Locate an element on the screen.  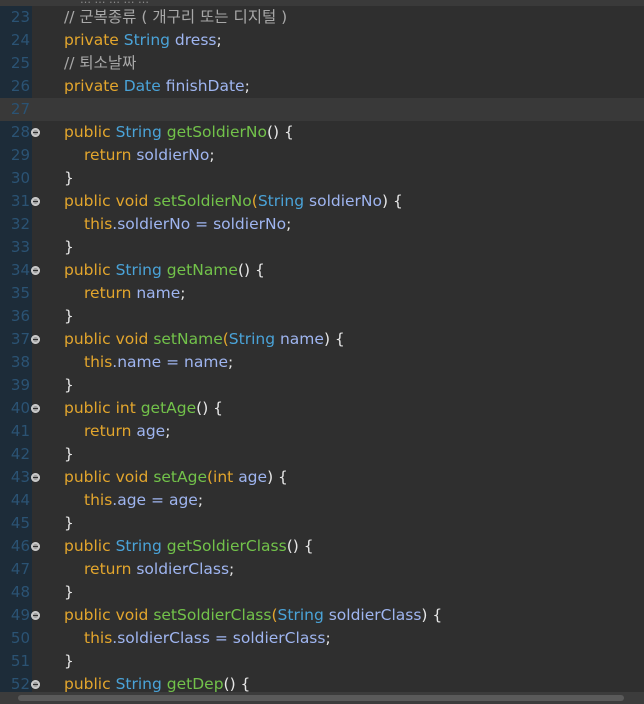
code-line: 25 // 퇴소날짜 is located at coordinates (322, 63).